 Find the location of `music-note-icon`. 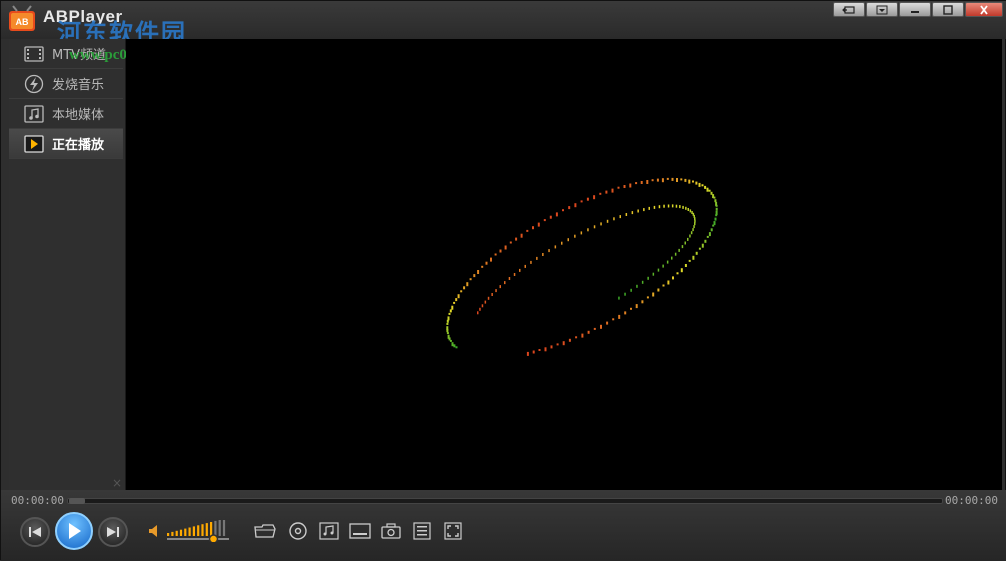

music-note-icon is located at coordinates (34, 113).